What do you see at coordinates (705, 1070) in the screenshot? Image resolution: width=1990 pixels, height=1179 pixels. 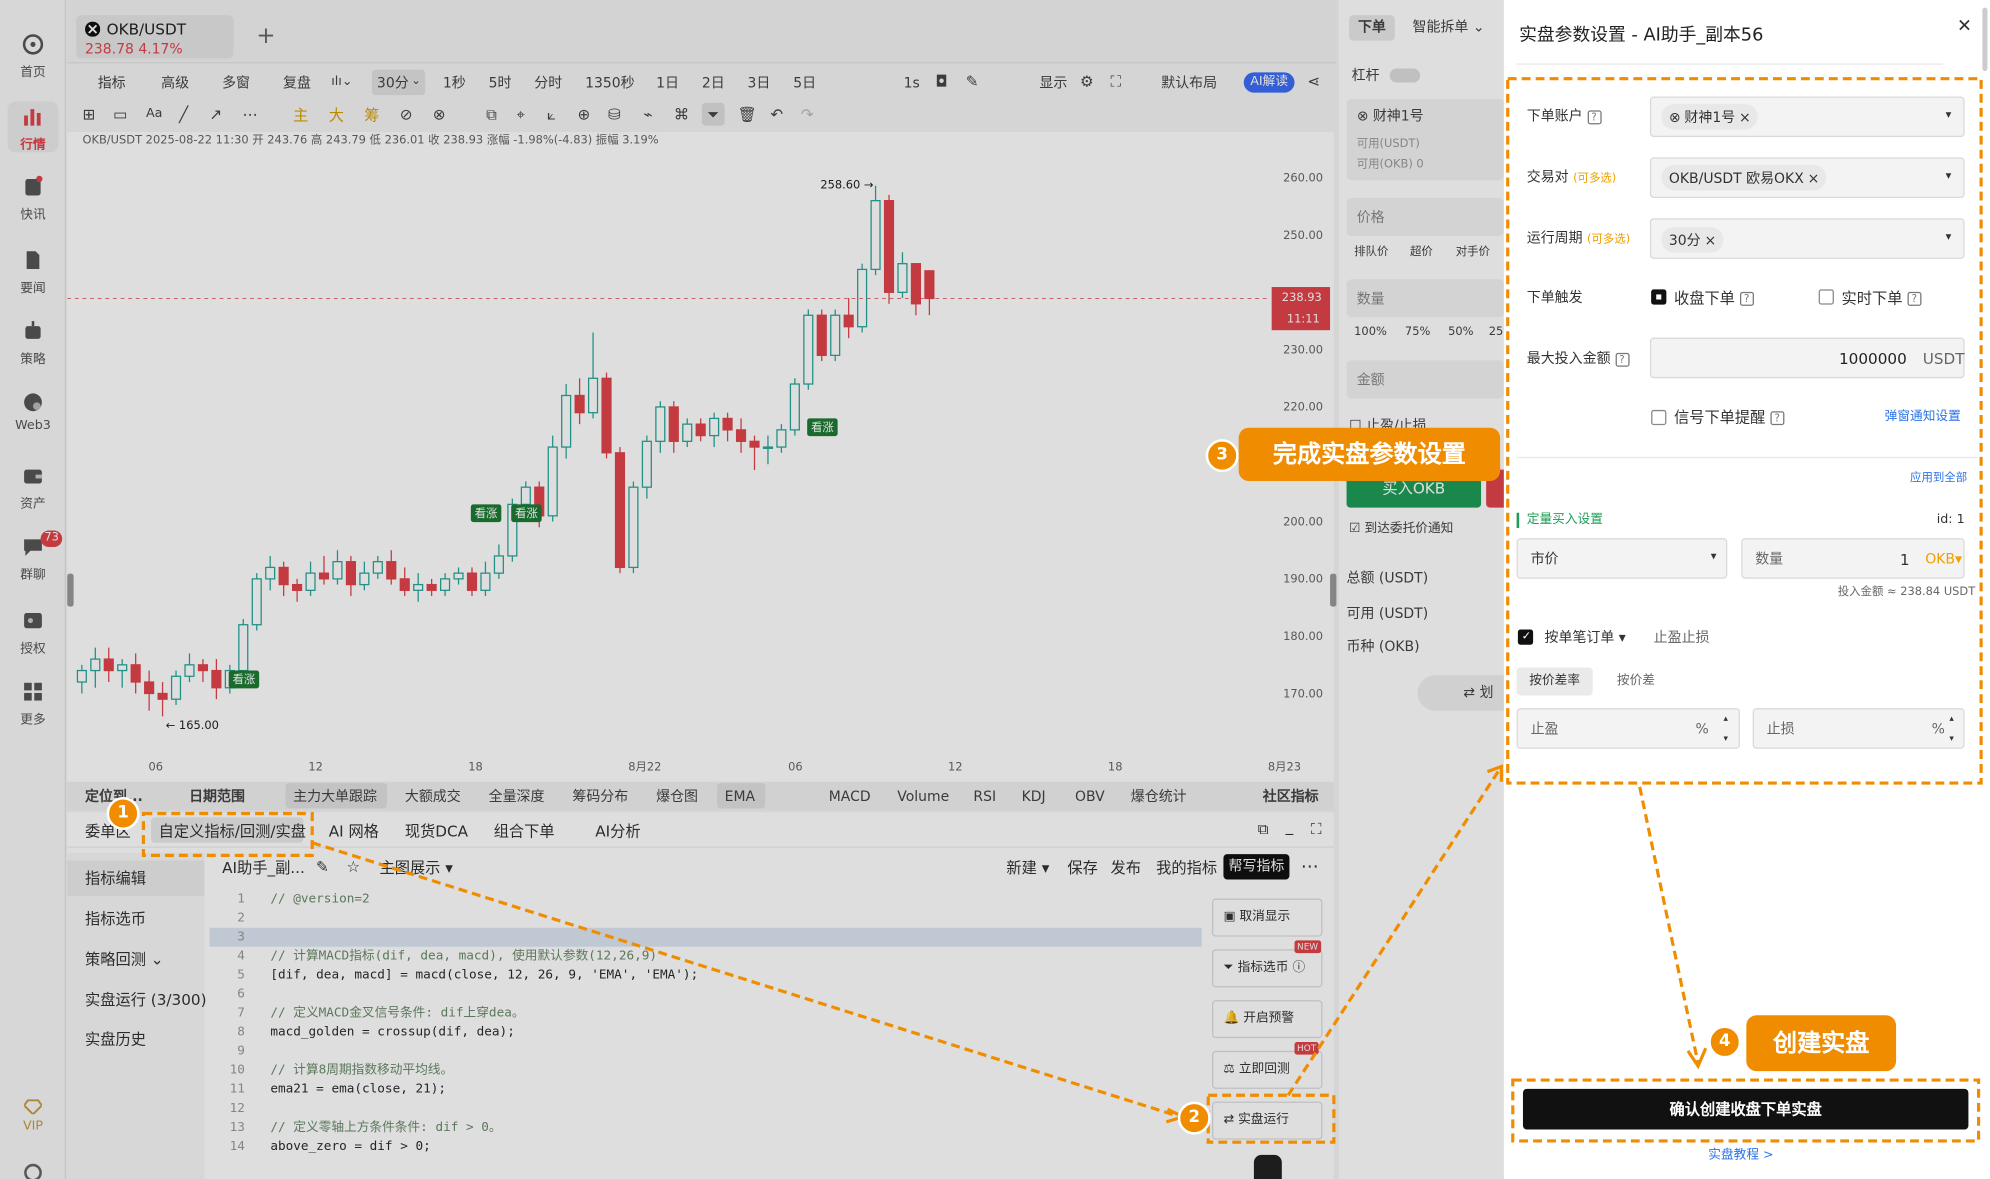 I see `code-line: 10 // 计算8周期指数移动平均线。` at bounding box center [705, 1070].